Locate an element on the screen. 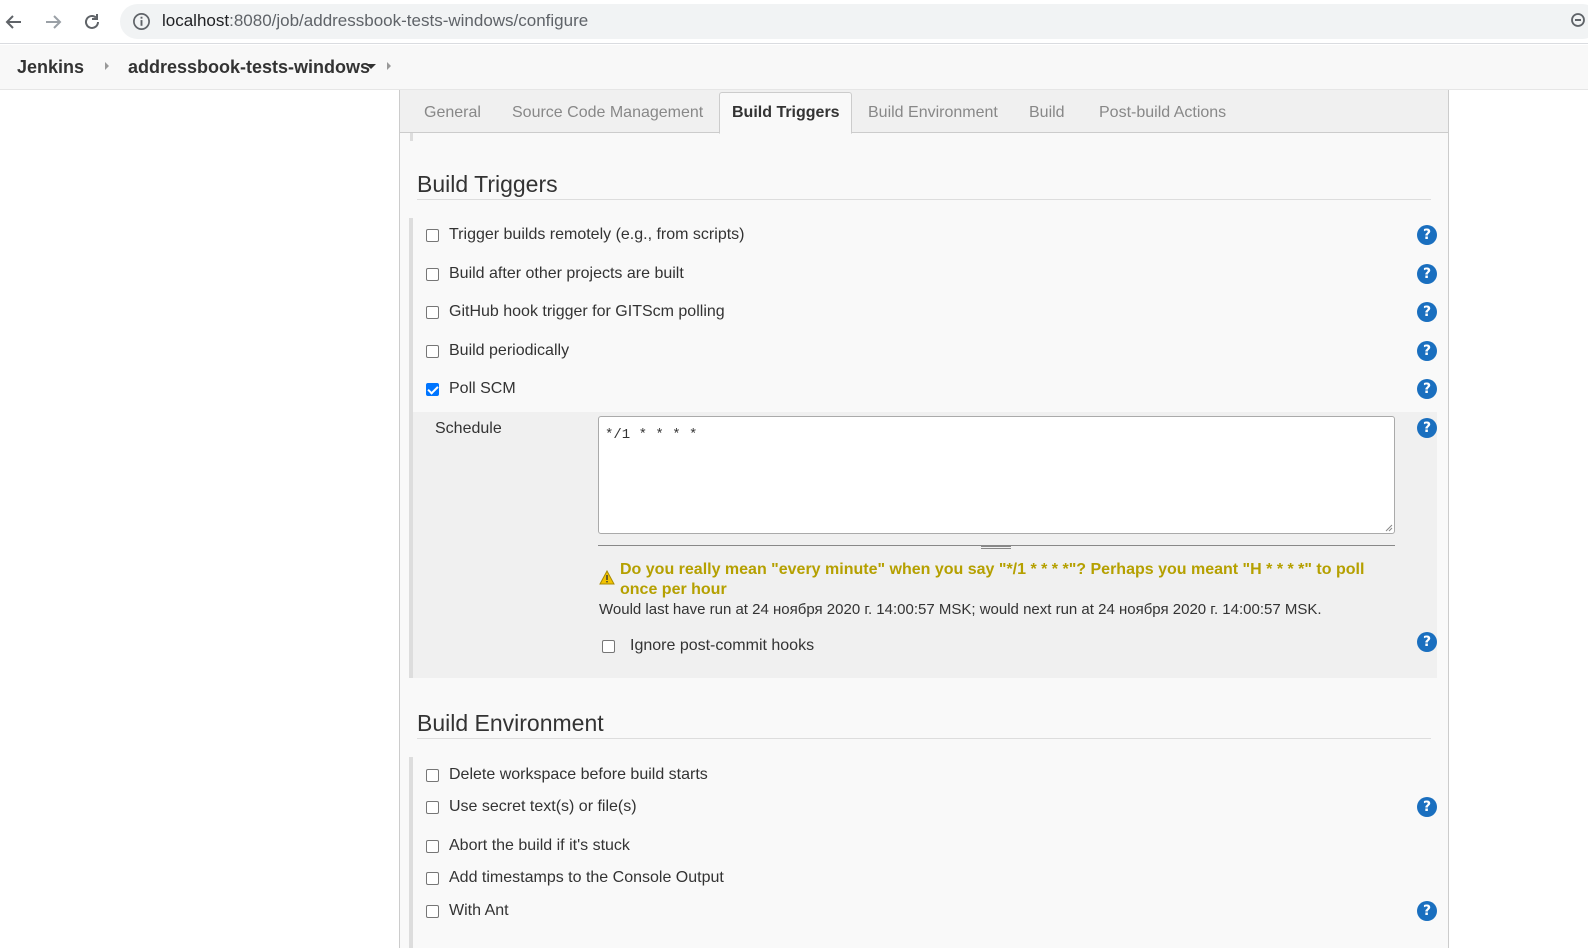 This screenshot has height=948, width=1588. option-with-ant: With Ant is located at coordinates (467, 911).